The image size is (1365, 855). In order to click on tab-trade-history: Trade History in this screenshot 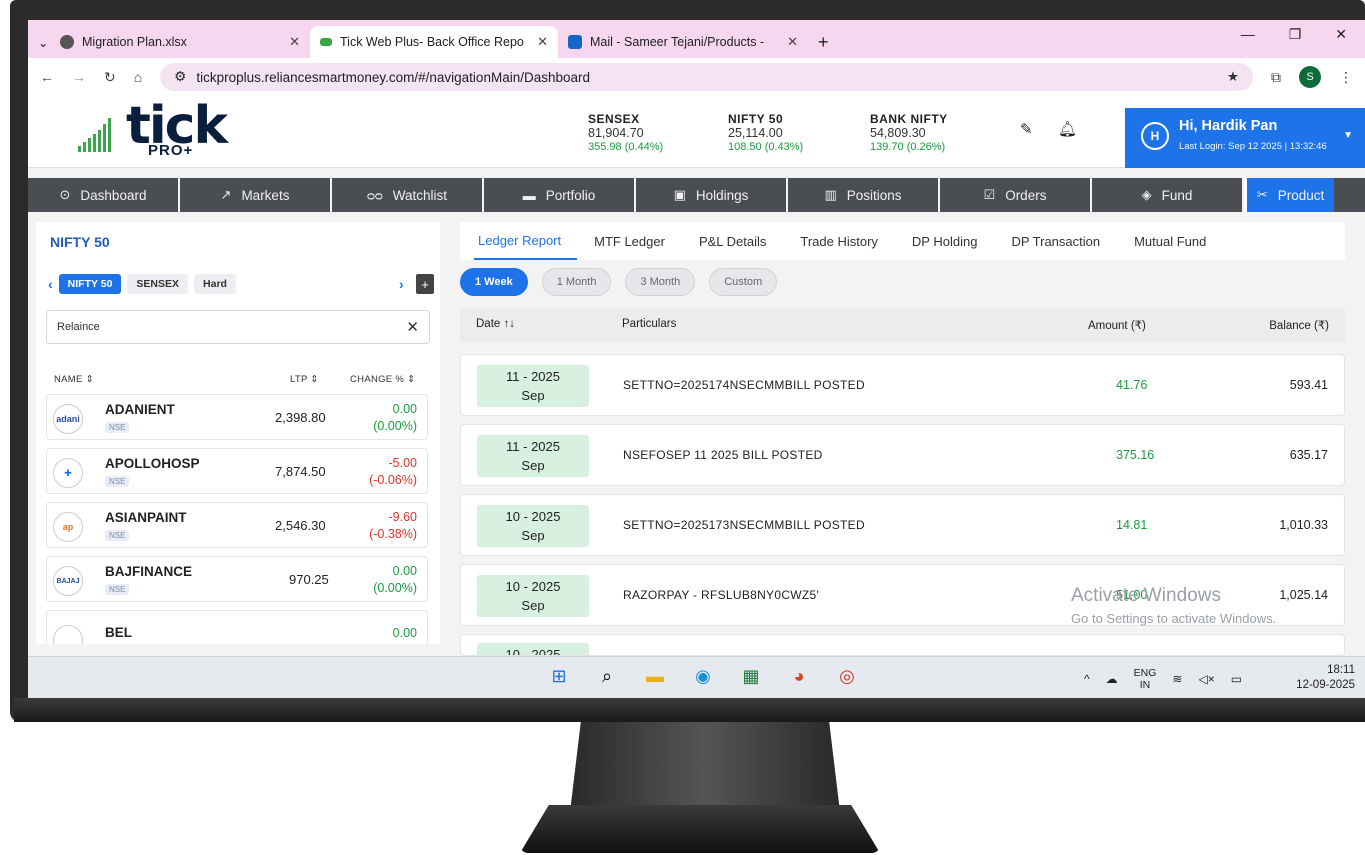, I will do `click(839, 241)`.